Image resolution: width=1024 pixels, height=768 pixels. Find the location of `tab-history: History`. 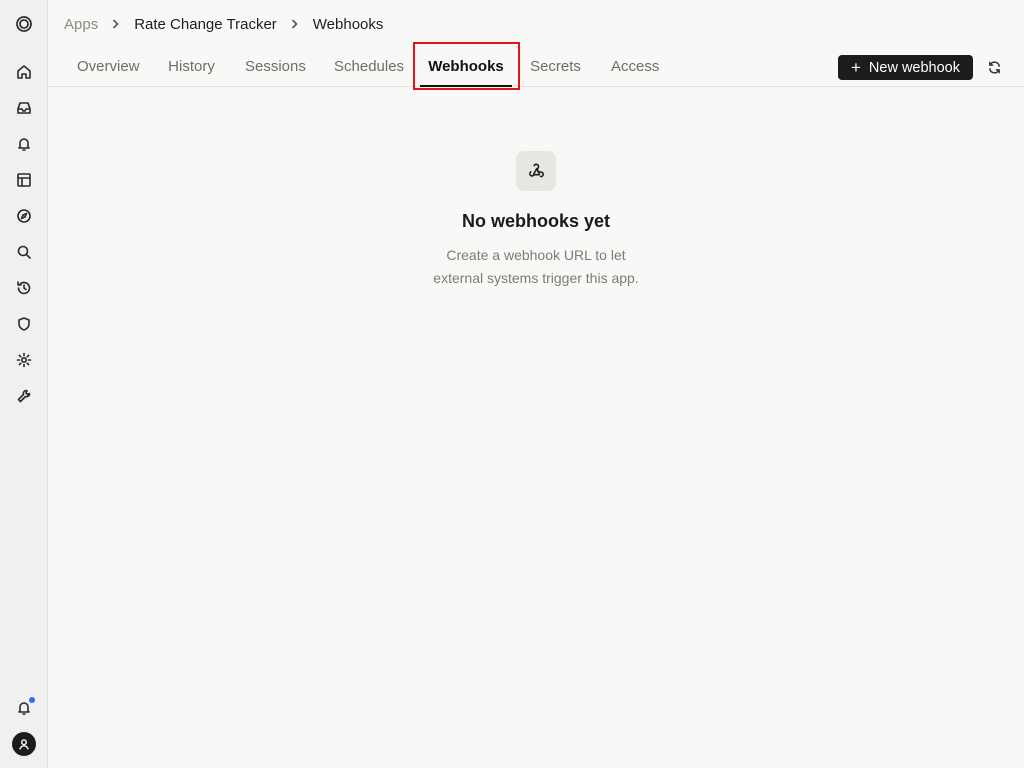

tab-history: History is located at coordinates (191, 67).